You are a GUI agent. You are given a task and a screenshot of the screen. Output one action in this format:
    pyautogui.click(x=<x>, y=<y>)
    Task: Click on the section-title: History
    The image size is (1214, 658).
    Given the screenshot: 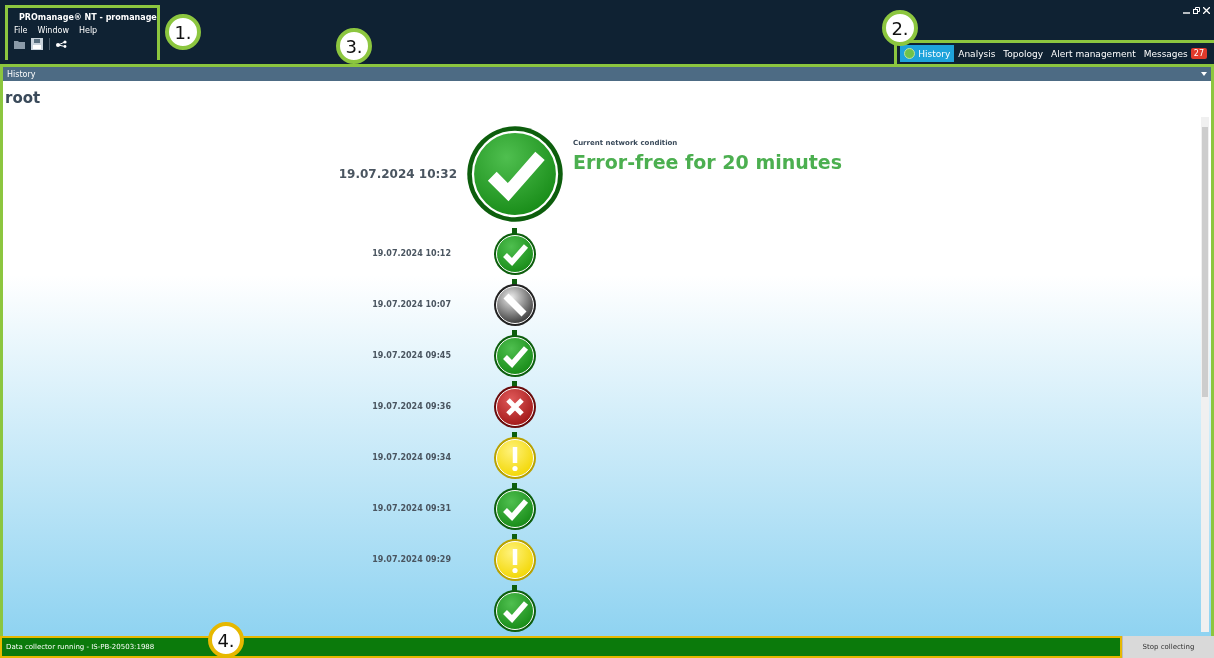 What is the action you would take?
    pyautogui.click(x=21, y=74)
    